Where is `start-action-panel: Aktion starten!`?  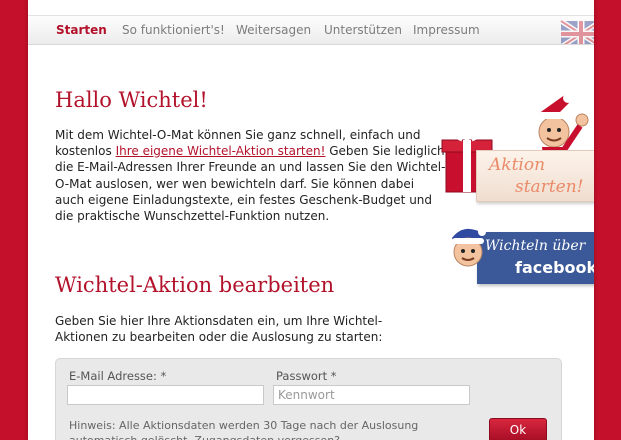
start-action-panel: Aktion starten! is located at coordinates (535, 176).